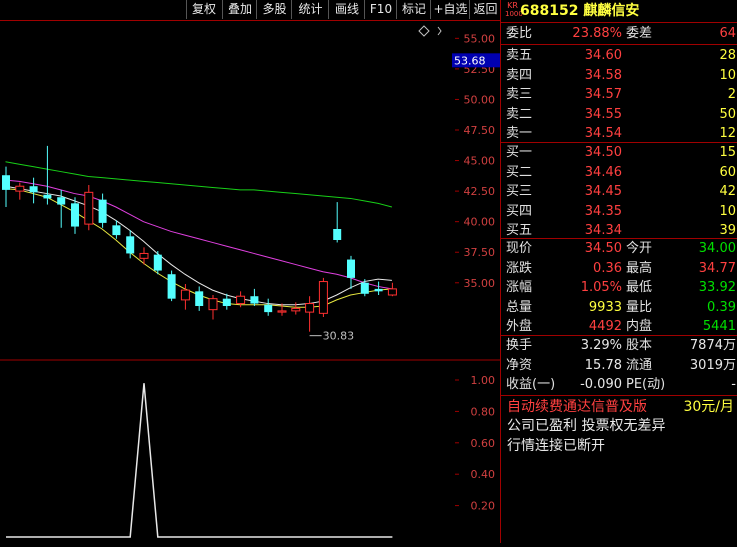  Describe the element at coordinates (727, 55) in the screenshot. I see `ask-volume: 28` at that location.